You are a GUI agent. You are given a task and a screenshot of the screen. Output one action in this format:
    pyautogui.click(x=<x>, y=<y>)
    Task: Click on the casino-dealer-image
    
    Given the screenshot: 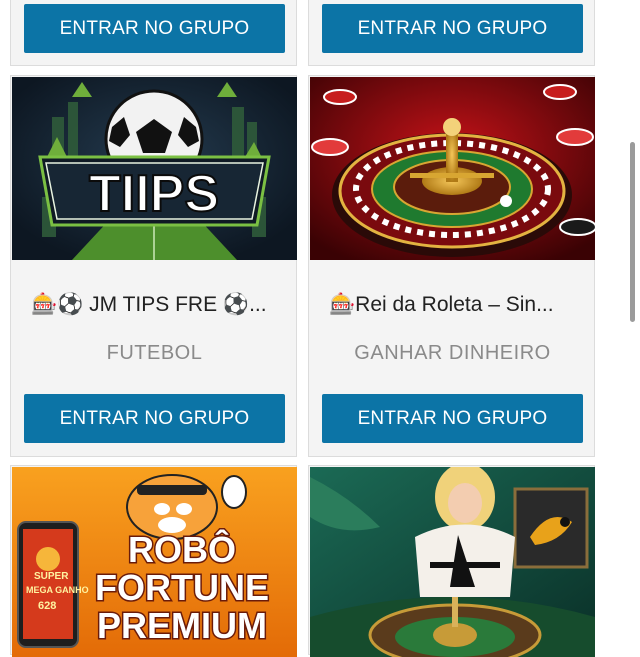 What is the action you would take?
    pyautogui.click(x=452, y=562)
    